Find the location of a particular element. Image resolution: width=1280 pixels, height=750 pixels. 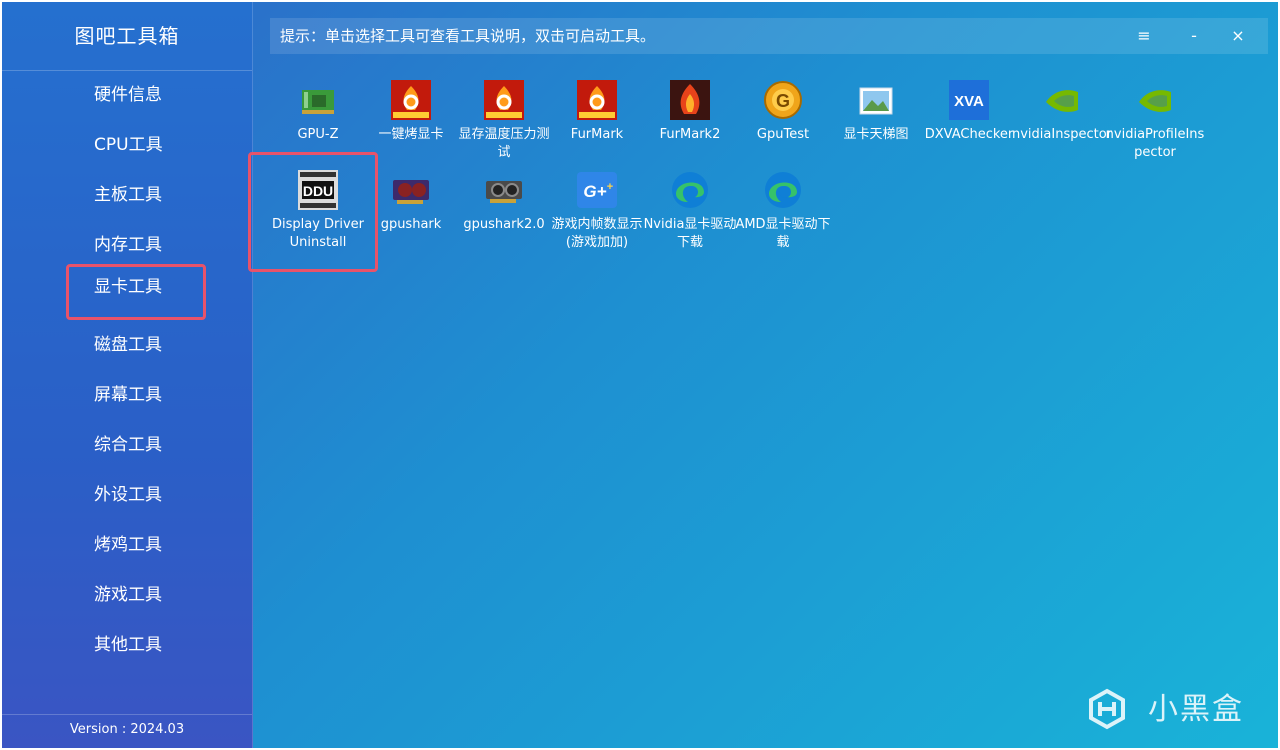

version-label: Version : 2024.03 is located at coordinates (127, 729).